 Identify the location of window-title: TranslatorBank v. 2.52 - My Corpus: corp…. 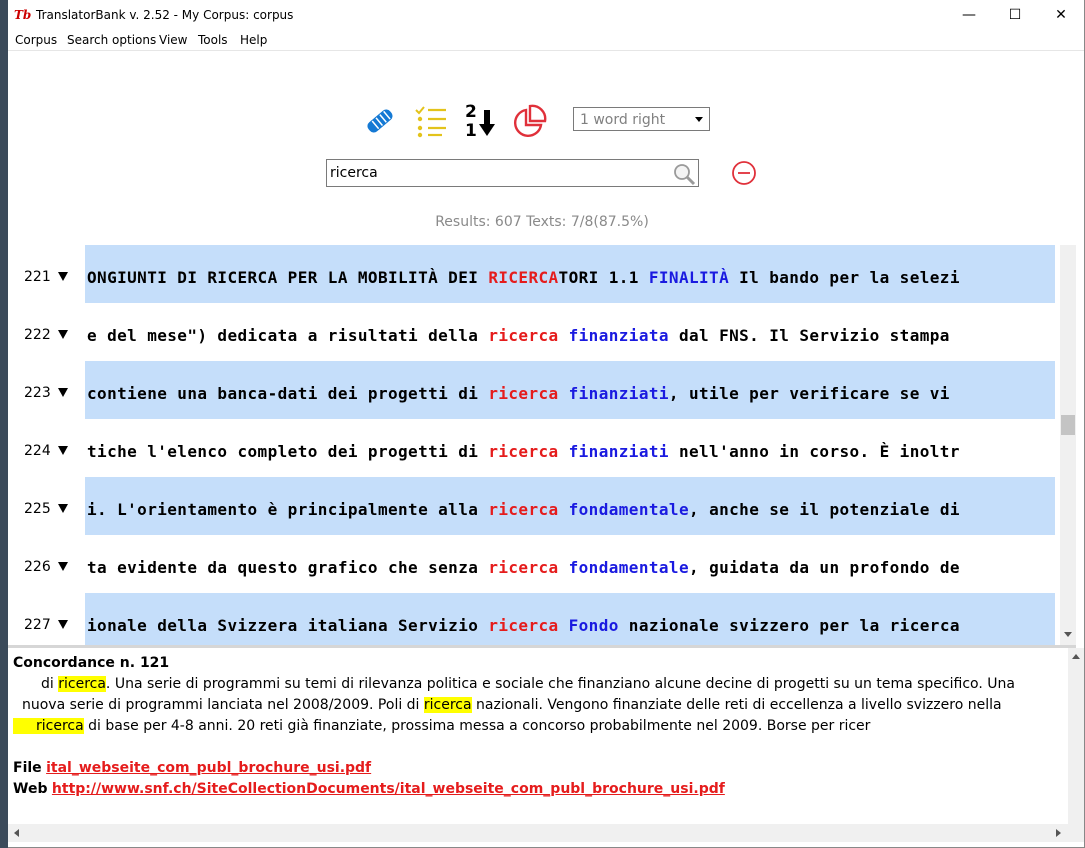
(165, 15).